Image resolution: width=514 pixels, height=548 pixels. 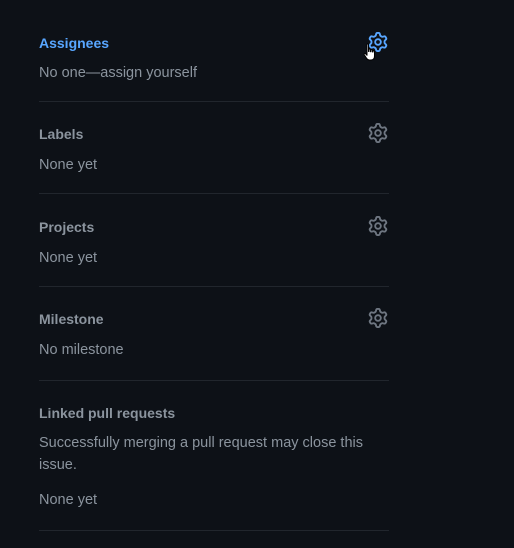 I want to click on labels-section: Labels None yet, so click(x=214, y=148).